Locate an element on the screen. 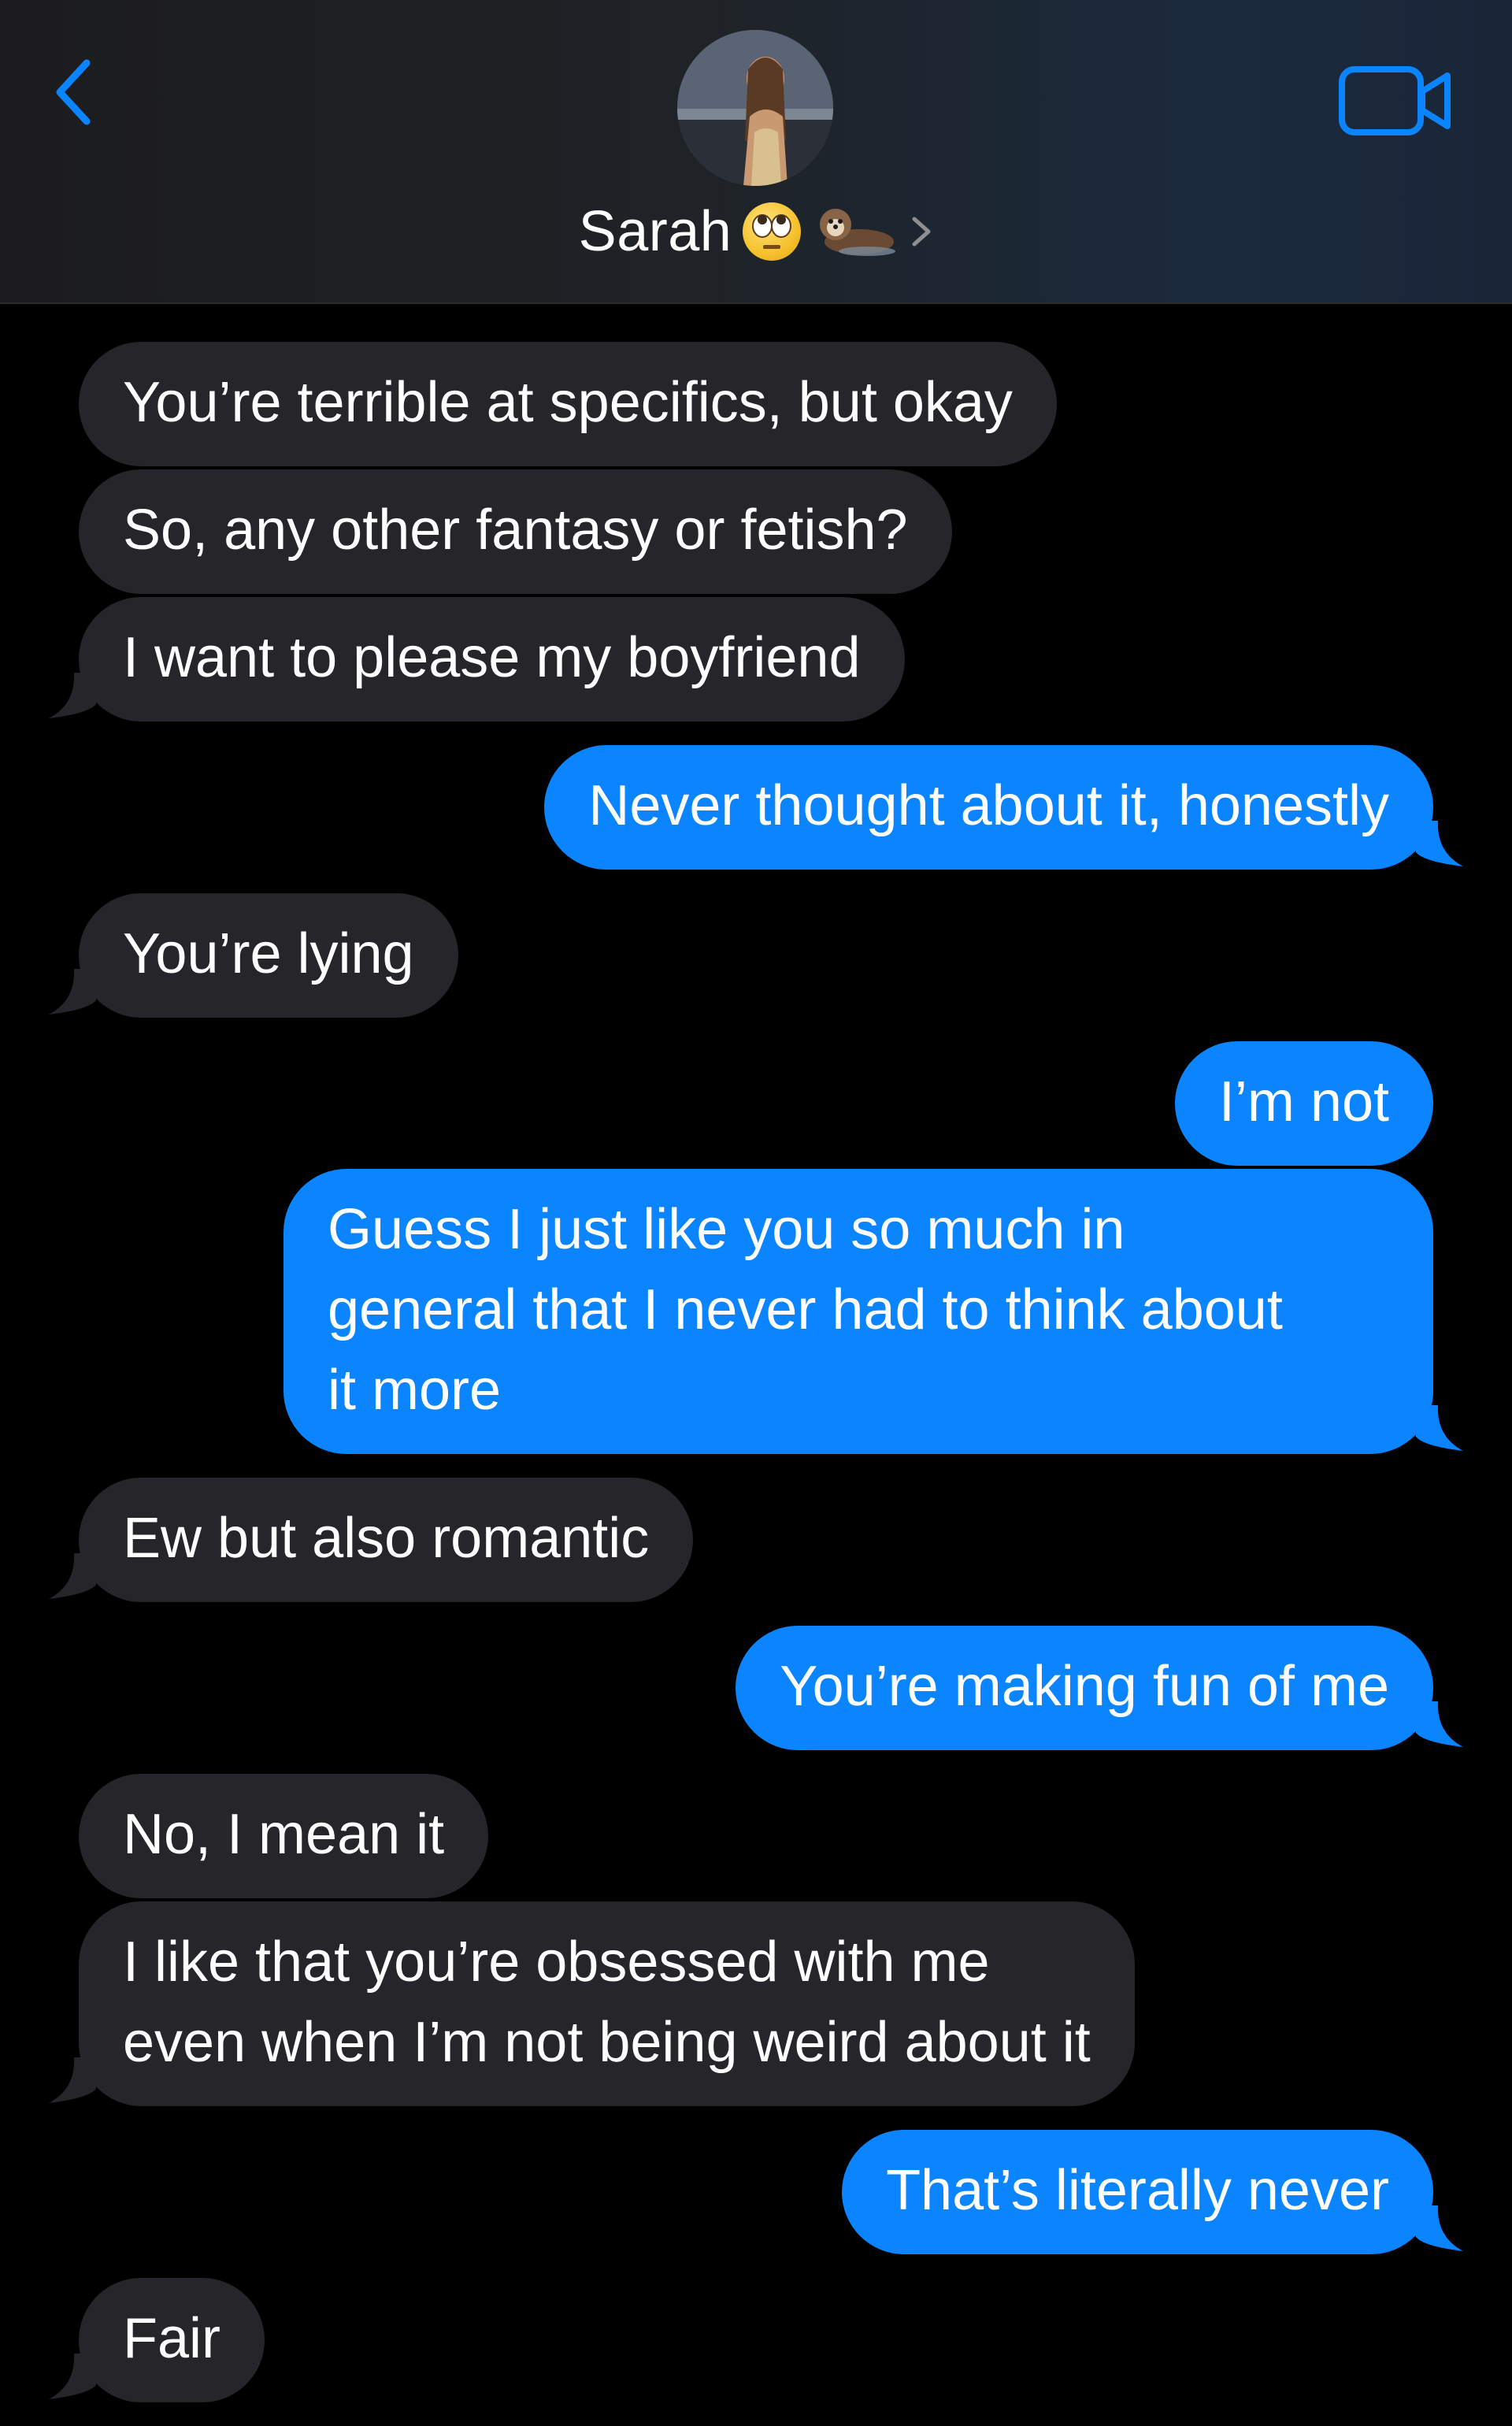 Image resolution: width=1512 pixels, height=2426 pixels. chevron-left-icon is located at coordinates (73, 92).